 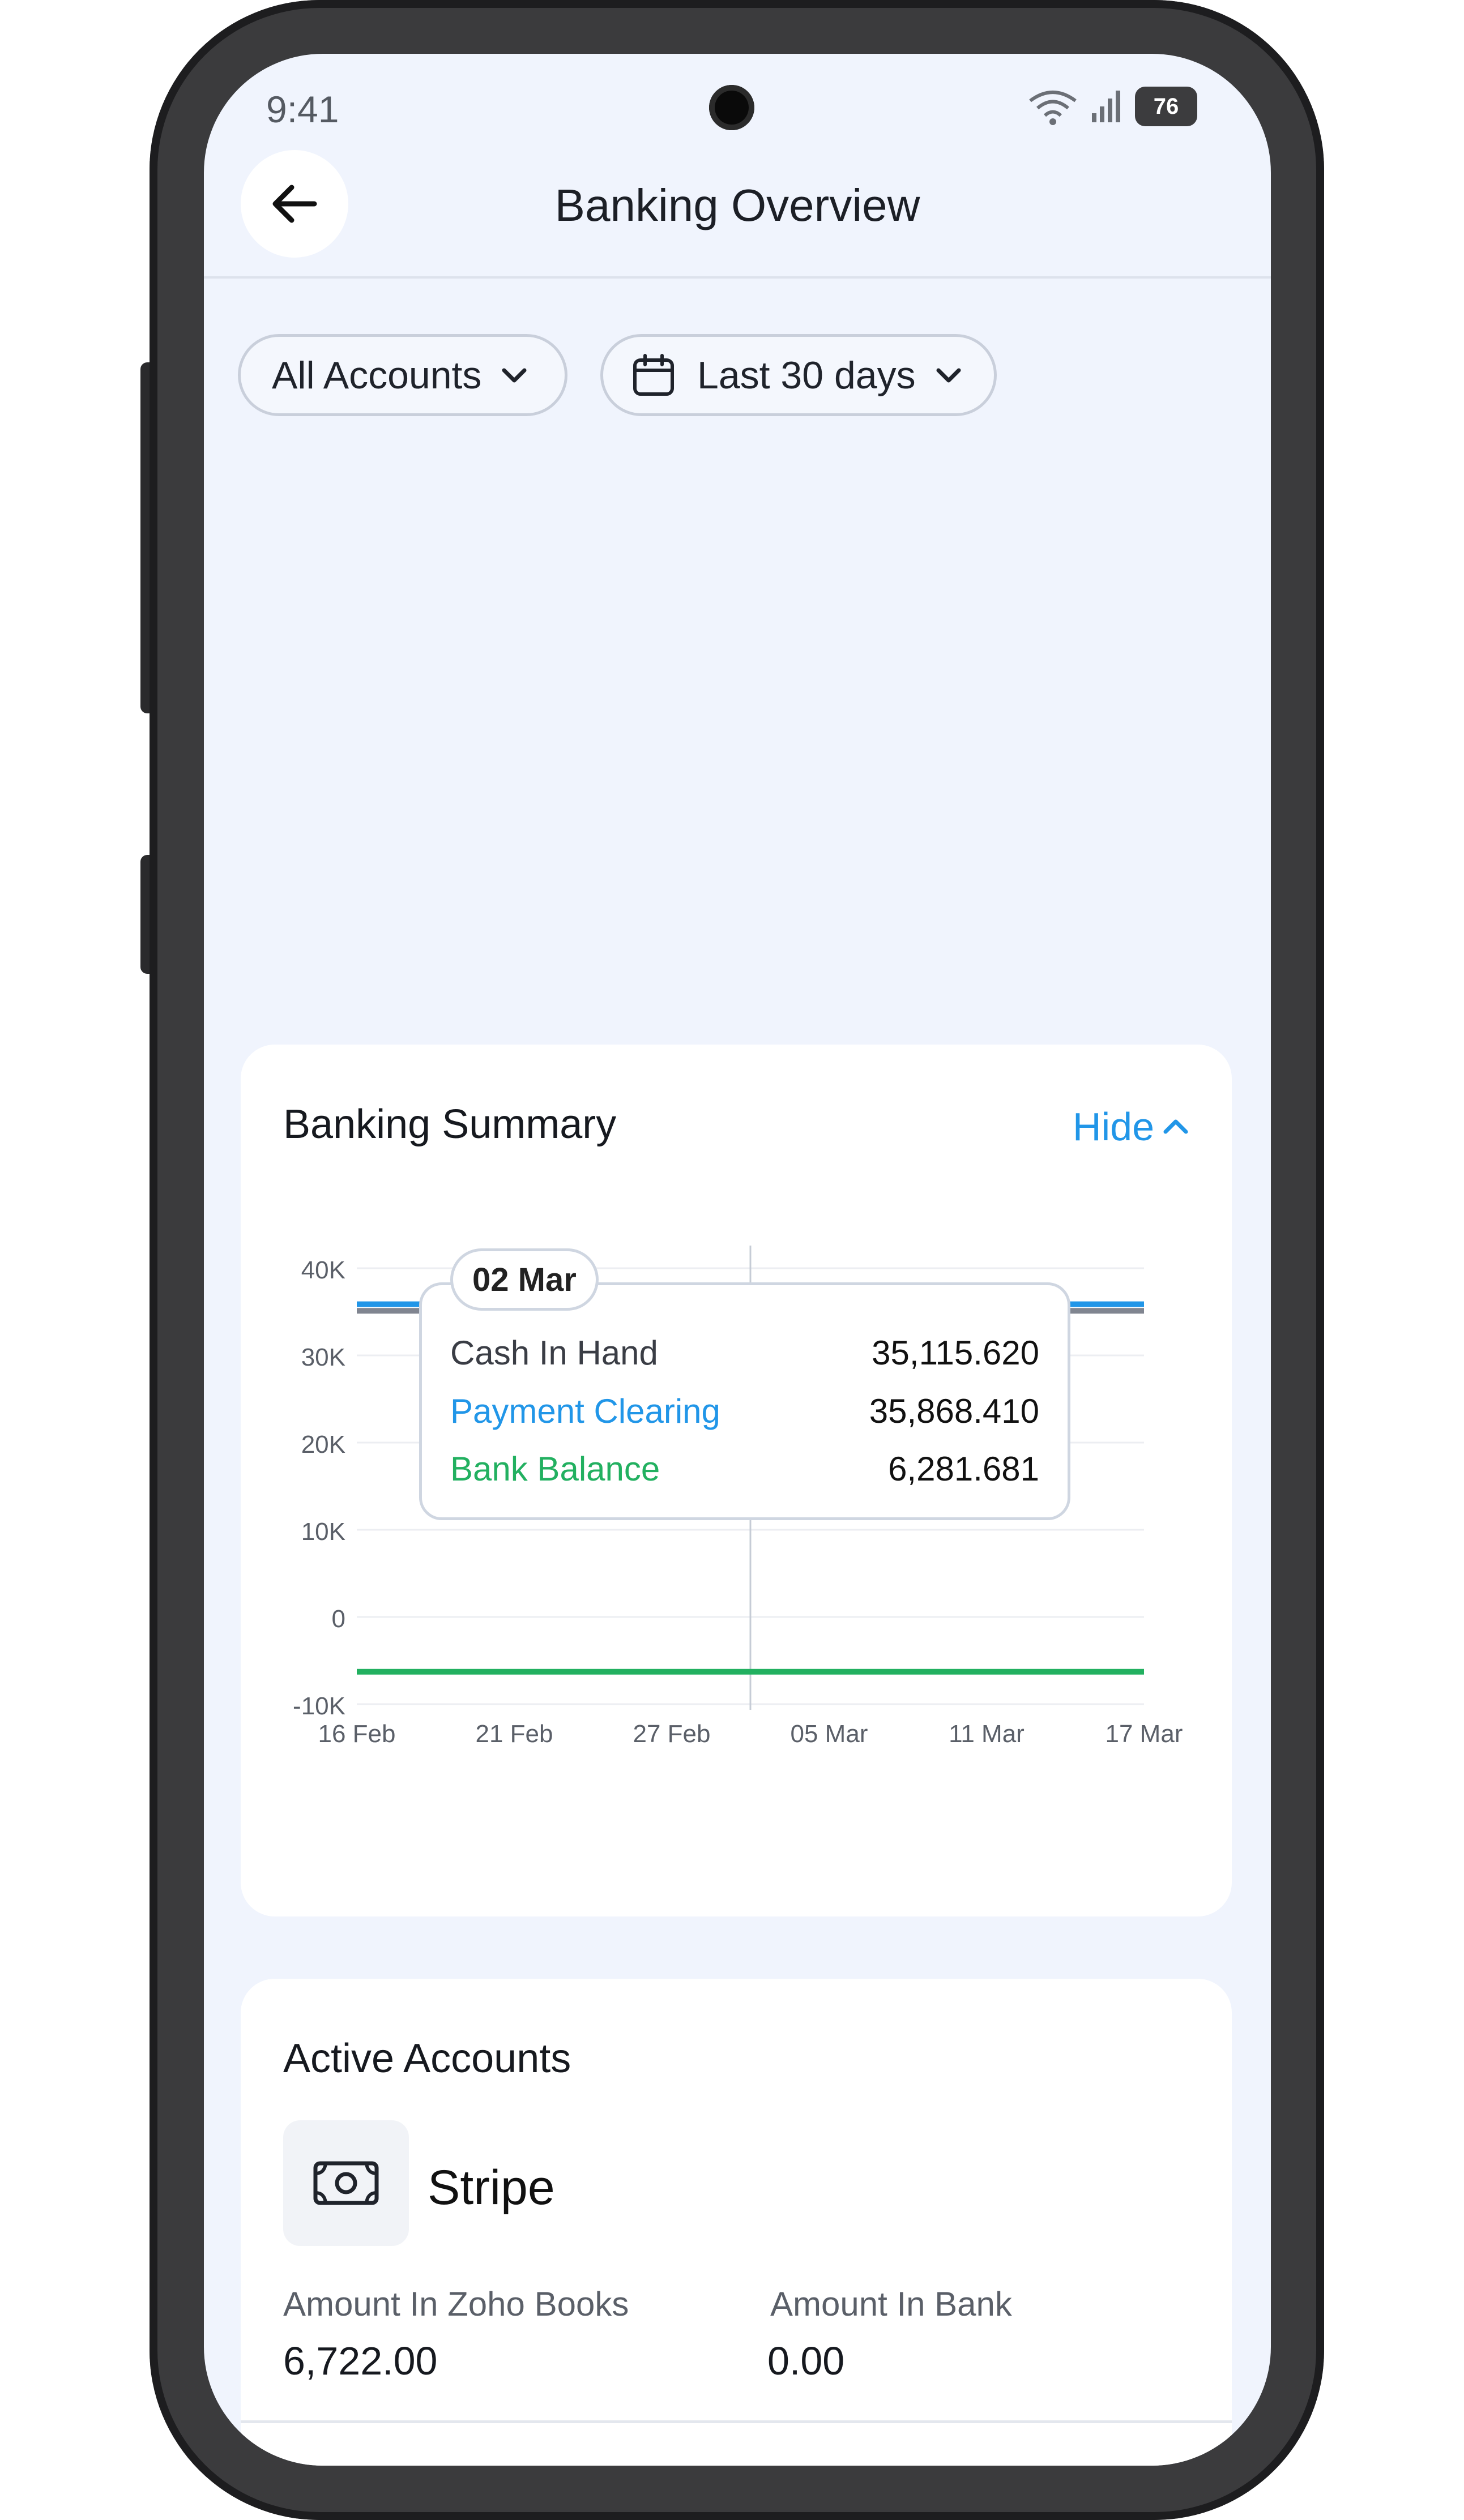 What do you see at coordinates (554, 1353) in the screenshot?
I see `tooltip-label: Cash In Hand` at bounding box center [554, 1353].